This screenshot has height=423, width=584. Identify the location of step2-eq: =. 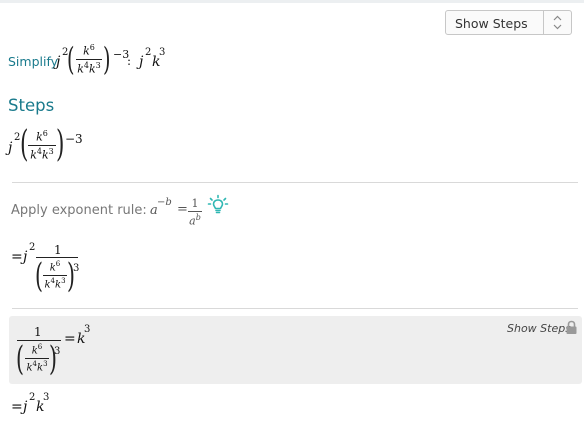
(17, 257).